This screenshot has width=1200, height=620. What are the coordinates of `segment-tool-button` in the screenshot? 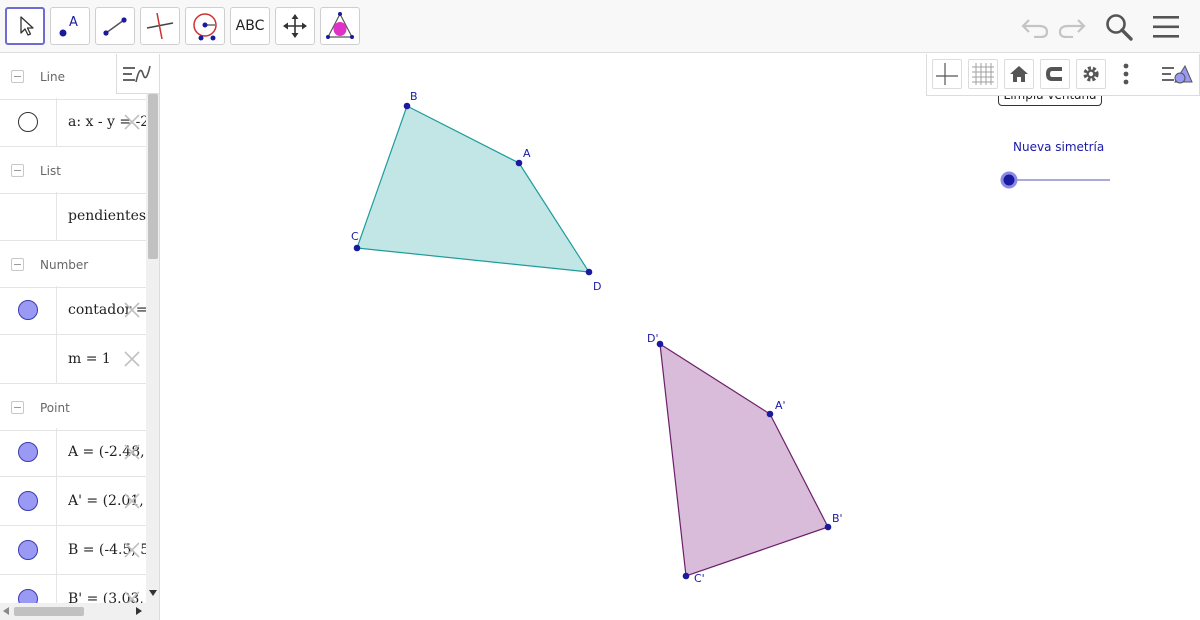 It's located at (115, 26).